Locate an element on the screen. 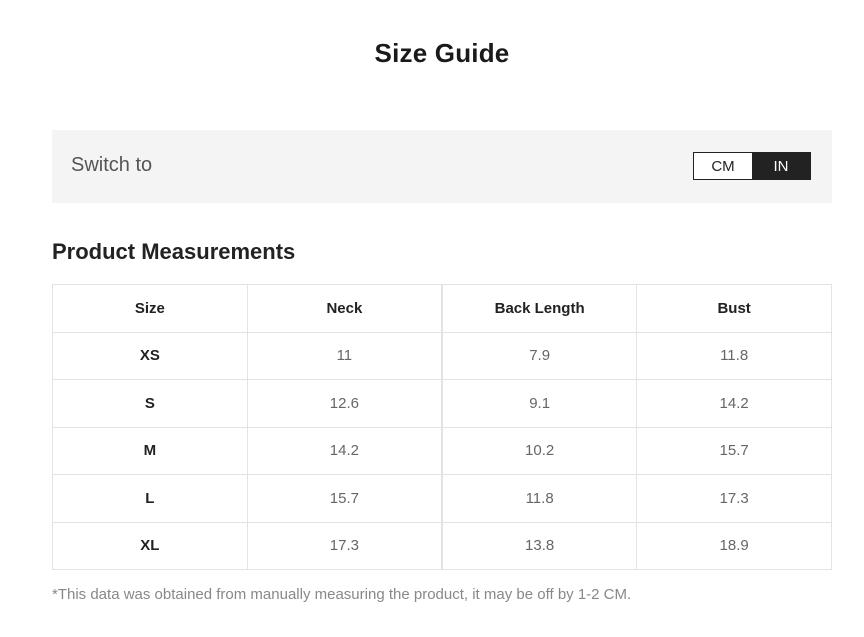 Image resolution: width=864 pixels, height=637 pixels. unit-toggle: CM IN is located at coordinates (752, 166).